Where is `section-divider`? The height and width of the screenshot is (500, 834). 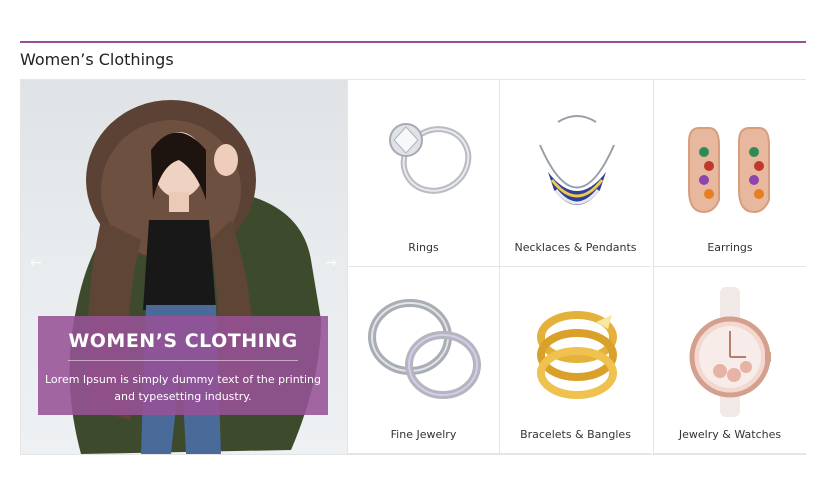 section-divider is located at coordinates (413, 42).